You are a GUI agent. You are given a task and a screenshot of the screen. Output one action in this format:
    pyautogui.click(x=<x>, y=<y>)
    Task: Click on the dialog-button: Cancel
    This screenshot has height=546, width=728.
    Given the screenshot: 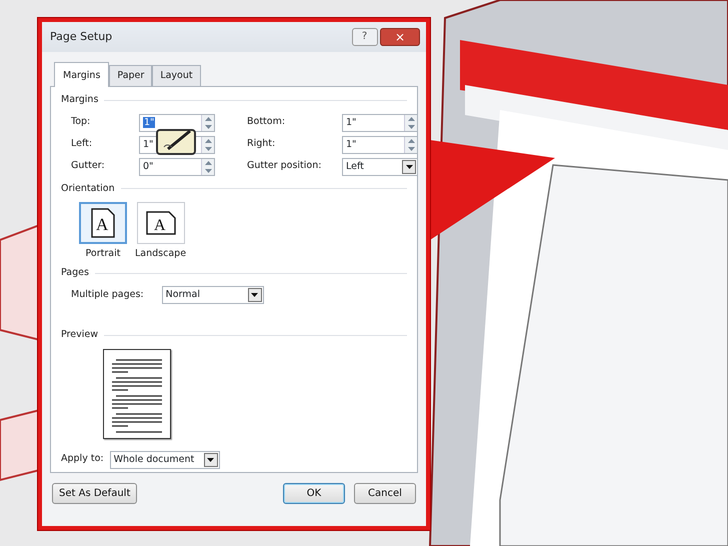 What is the action you would take?
    pyautogui.click(x=385, y=493)
    